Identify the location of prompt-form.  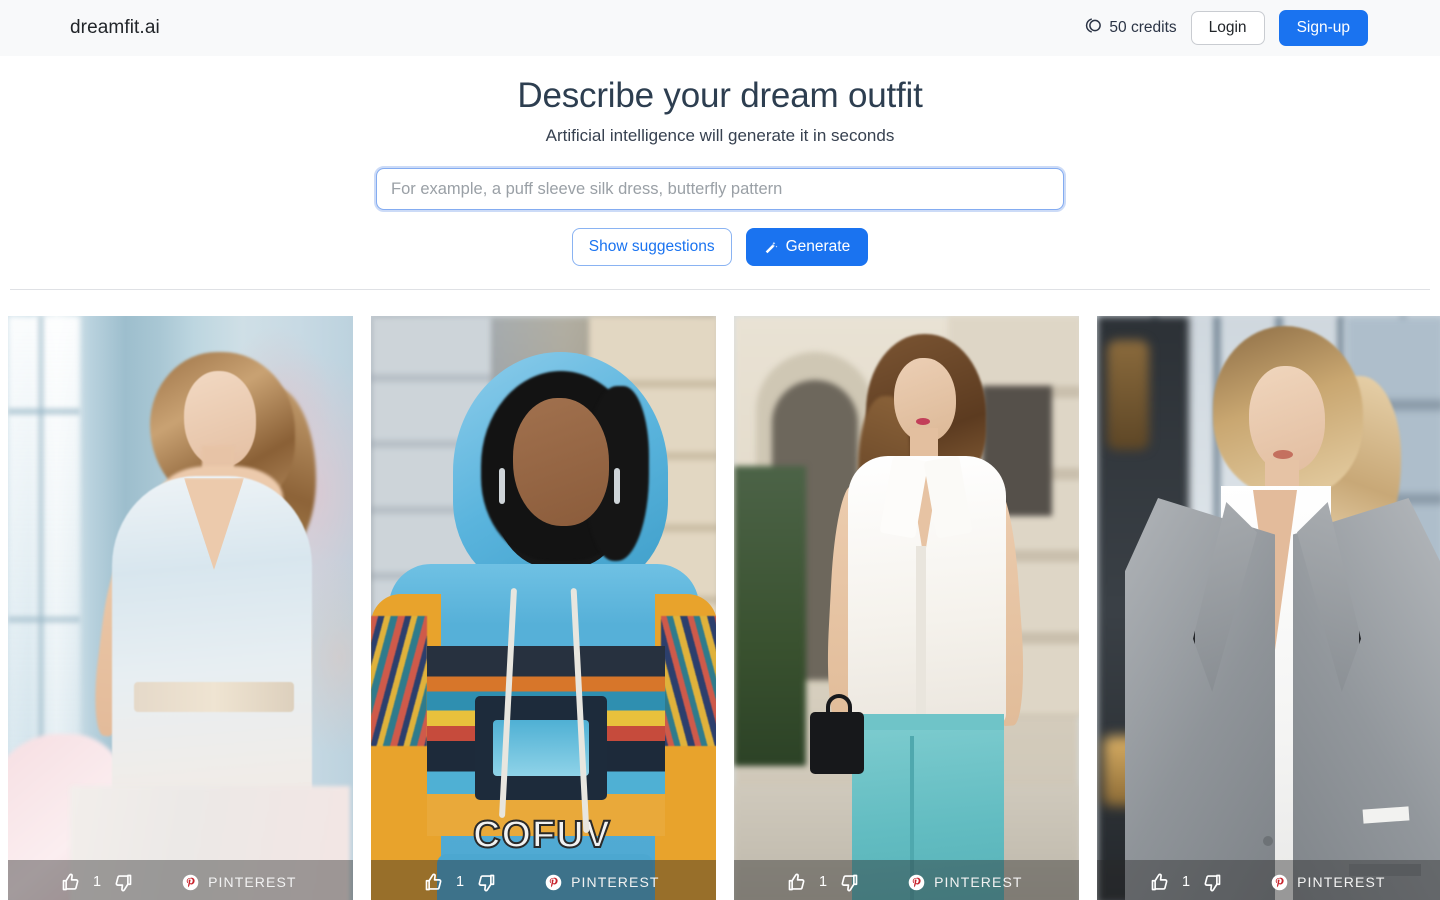
(720, 189).